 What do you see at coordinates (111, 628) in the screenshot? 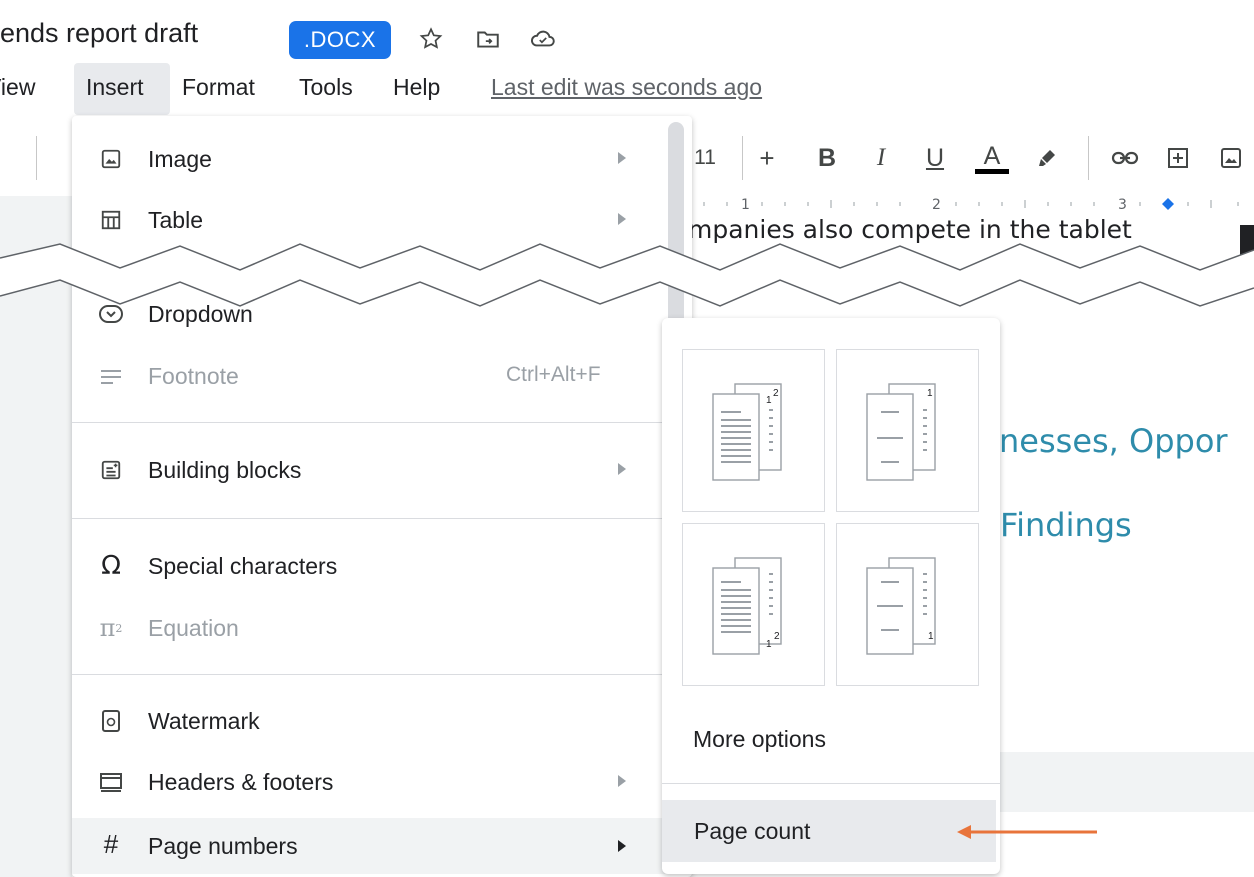
I see `pi-icon: π2` at bounding box center [111, 628].